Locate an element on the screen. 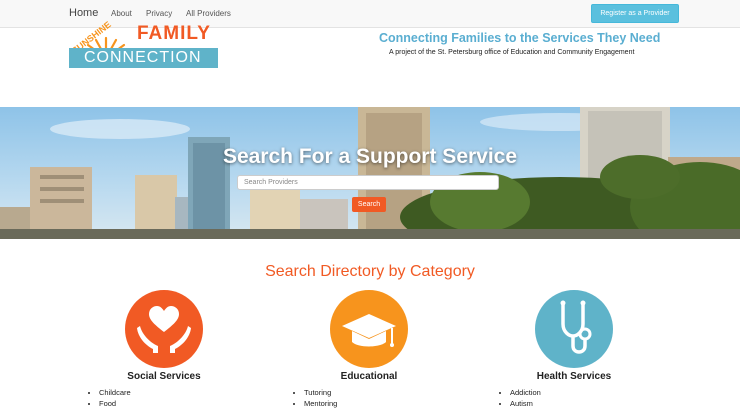 This screenshot has height=410, width=740. stethoscope-icon is located at coordinates (576, 327).